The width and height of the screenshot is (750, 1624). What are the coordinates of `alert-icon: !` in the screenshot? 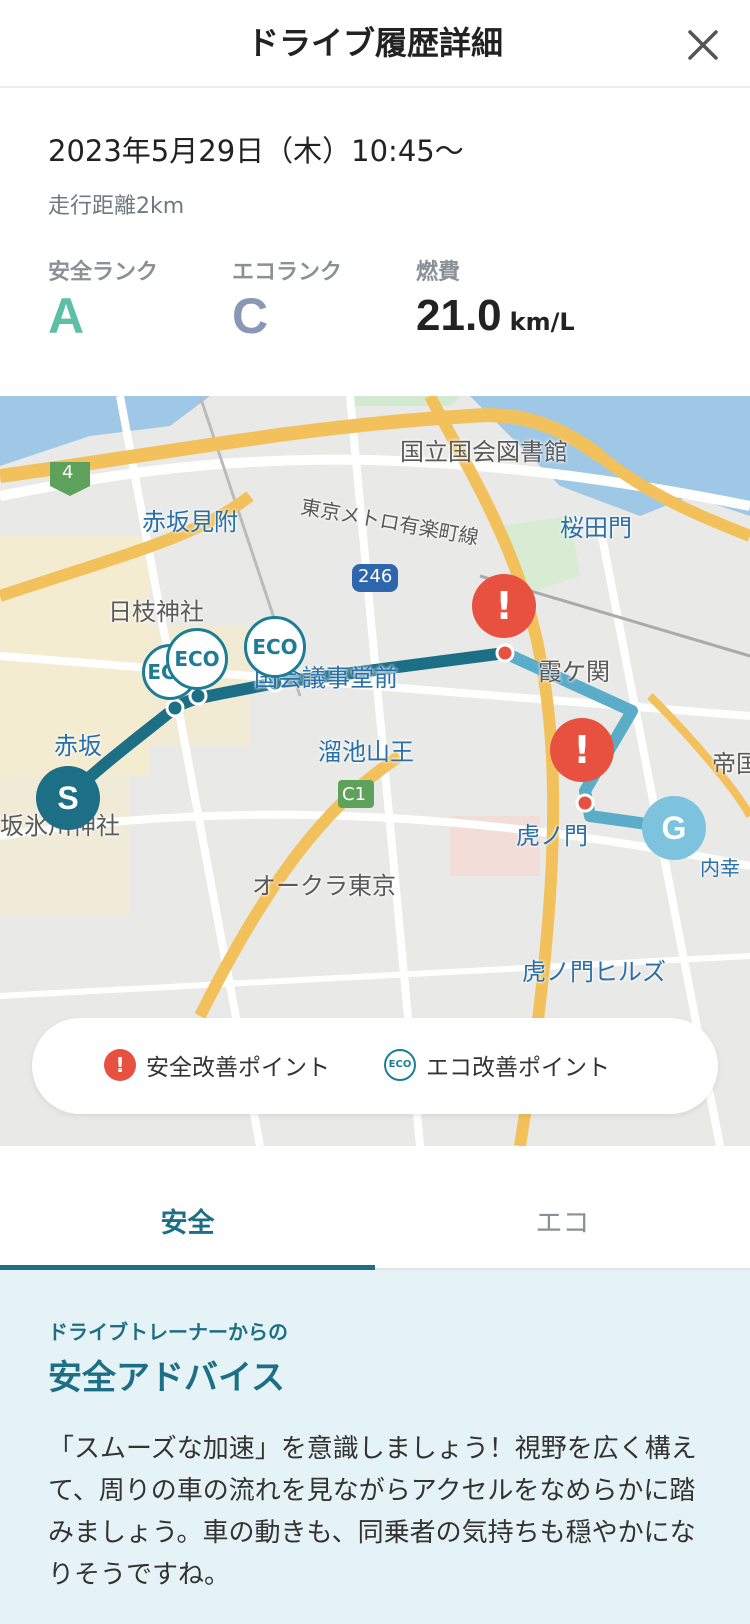 It's located at (120, 1065).